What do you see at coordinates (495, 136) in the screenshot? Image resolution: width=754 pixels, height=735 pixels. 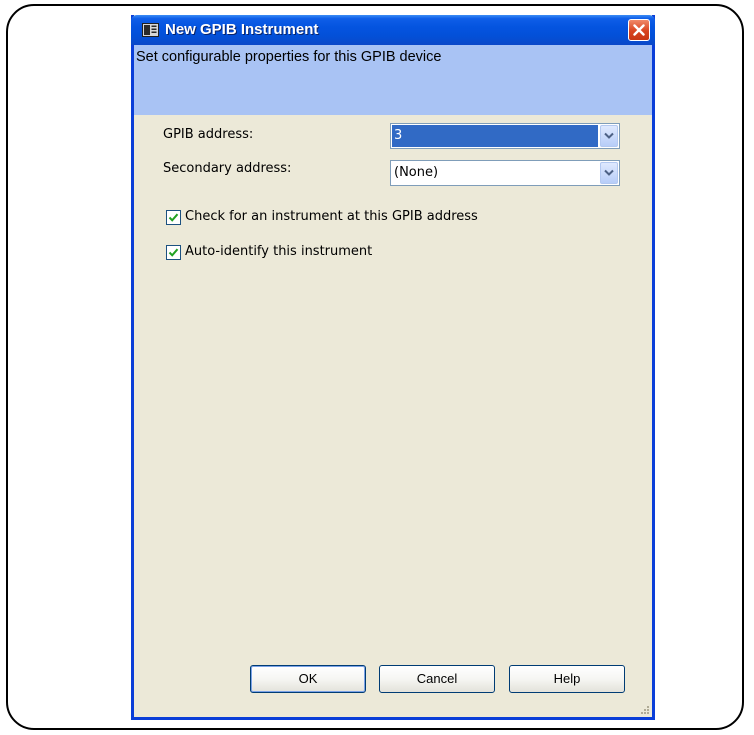 I see `gpib-address-value: 3` at bounding box center [495, 136].